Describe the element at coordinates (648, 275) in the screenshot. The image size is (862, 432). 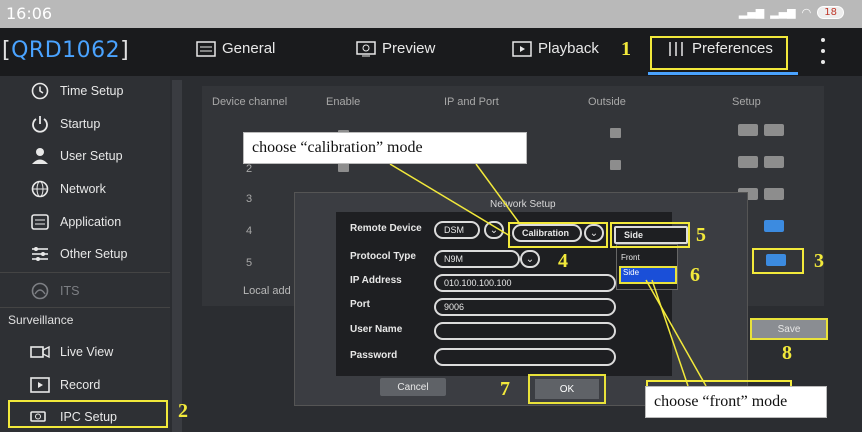
I see `dropdown-option-side: Side` at that location.